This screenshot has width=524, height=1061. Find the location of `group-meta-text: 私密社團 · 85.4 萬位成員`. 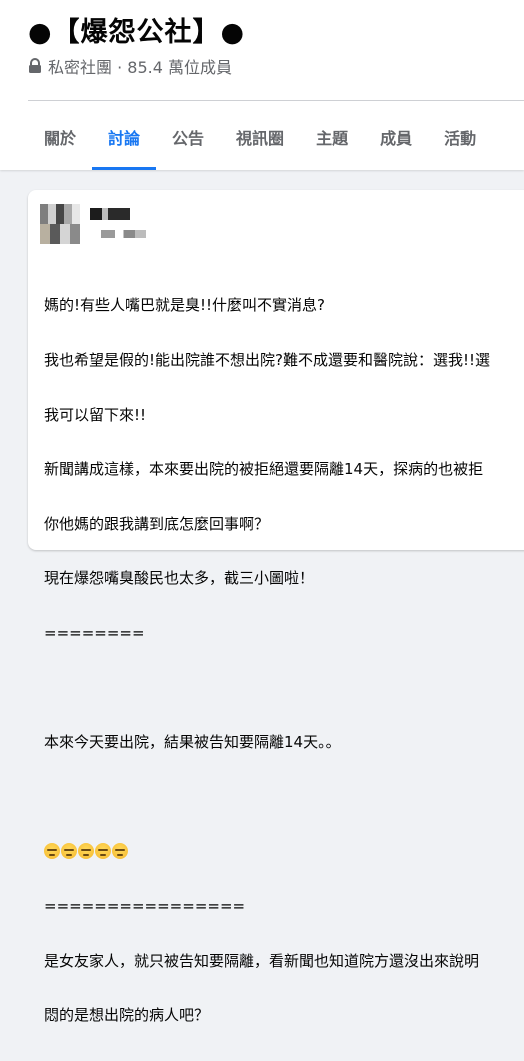

group-meta-text: 私密社團 · 85.4 萬位成員 is located at coordinates (140, 67).